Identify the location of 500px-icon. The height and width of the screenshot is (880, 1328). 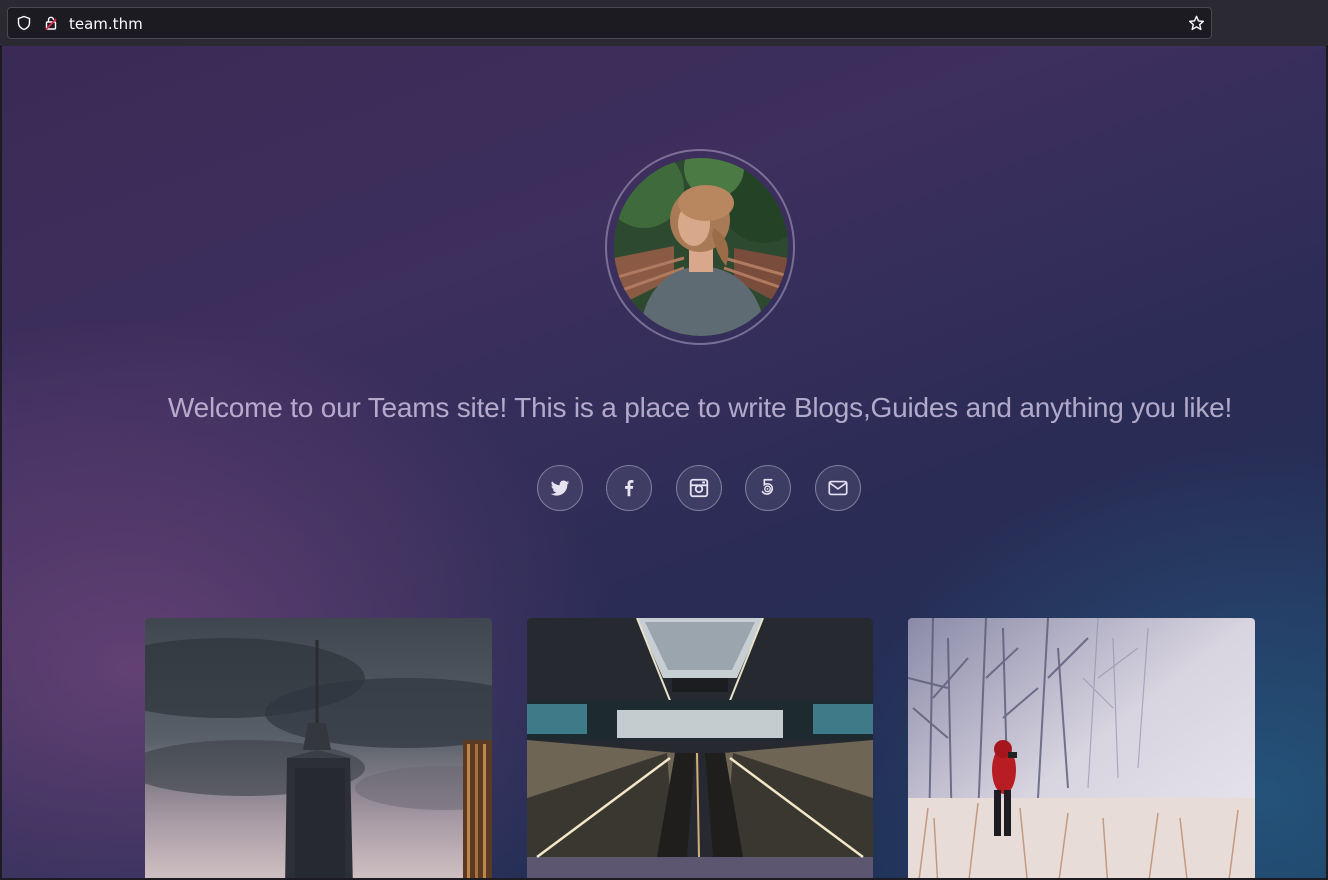
(767, 486).